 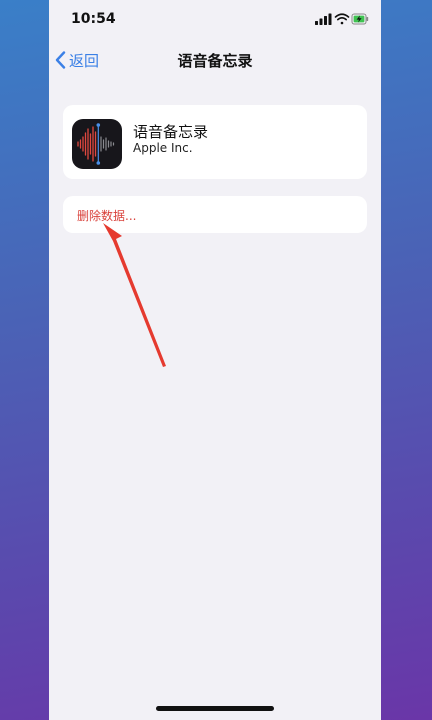 I want to click on battery-charging-icon, so click(x=360, y=19).